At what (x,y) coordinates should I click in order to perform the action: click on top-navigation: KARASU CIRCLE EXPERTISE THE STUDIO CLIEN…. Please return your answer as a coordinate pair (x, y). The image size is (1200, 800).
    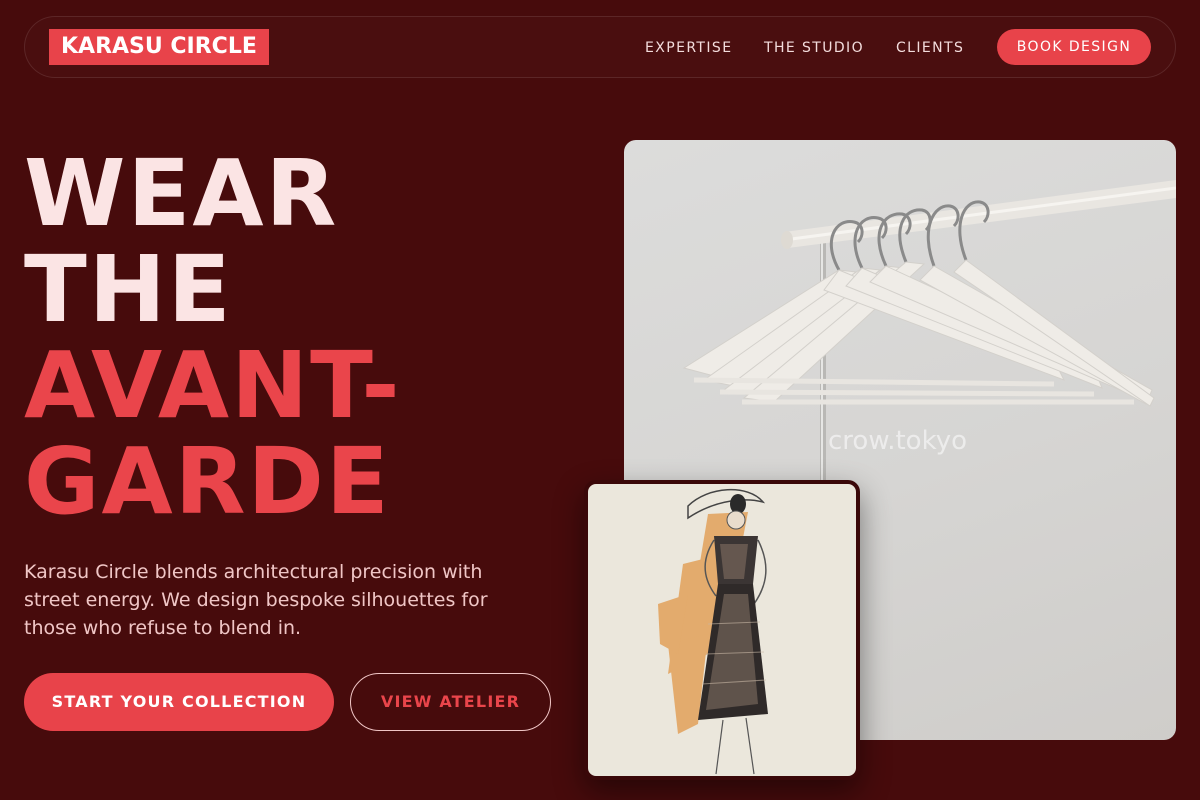
    Looking at the image, I should click on (600, 47).